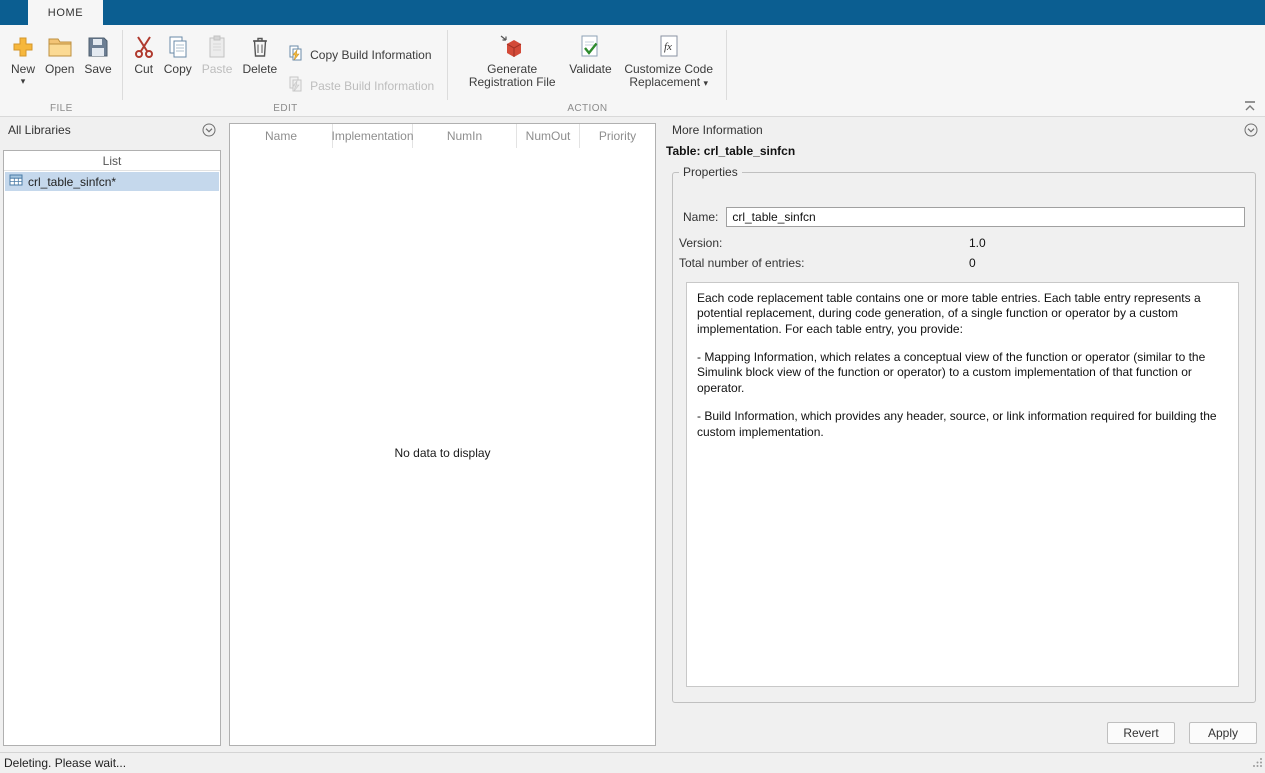 The height and width of the screenshot is (773, 1265). What do you see at coordinates (465, 136) in the screenshot?
I see `column-header-numin: NumIn` at bounding box center [465, 136].